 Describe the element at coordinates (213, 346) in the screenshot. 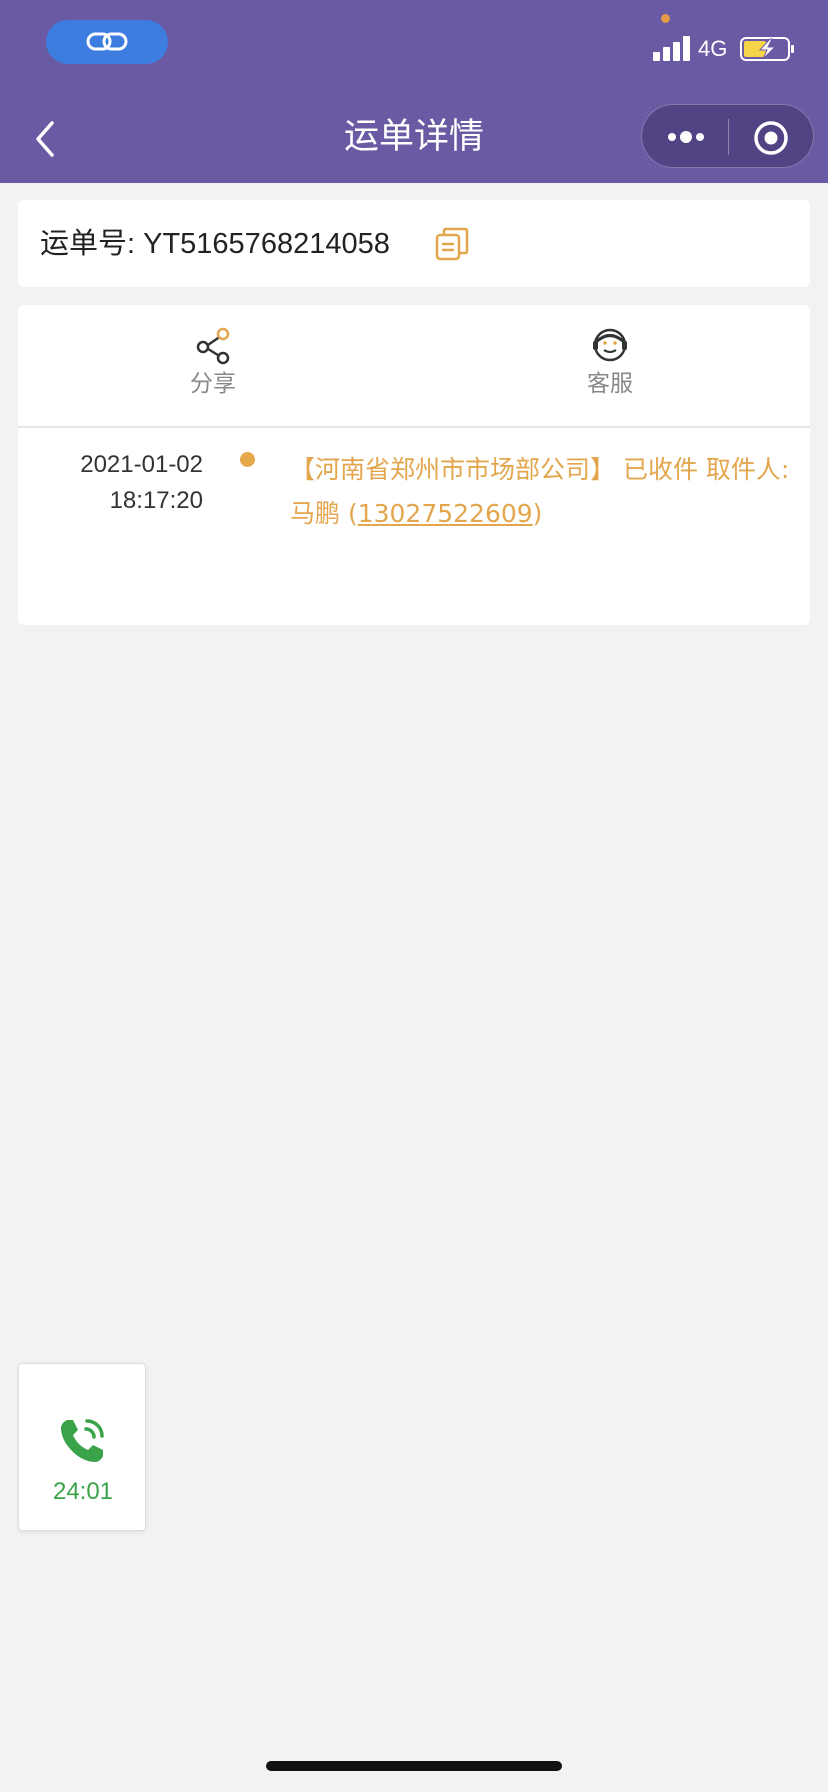

I see `share-icon` at that location.